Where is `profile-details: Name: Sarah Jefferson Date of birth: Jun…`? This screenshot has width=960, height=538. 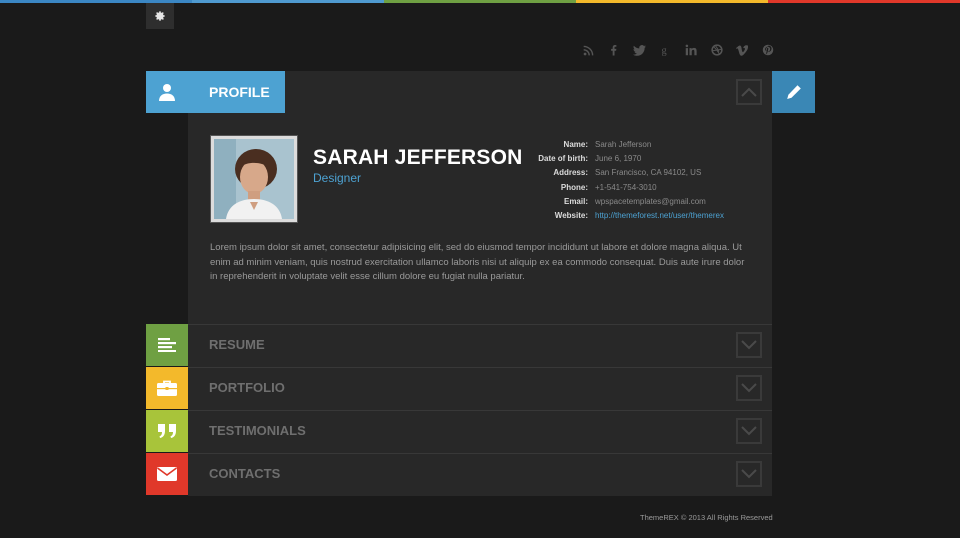 profile-details: Name: Sarah Jefferson Date of birth: Jun… is located at coordinates (612, 180).